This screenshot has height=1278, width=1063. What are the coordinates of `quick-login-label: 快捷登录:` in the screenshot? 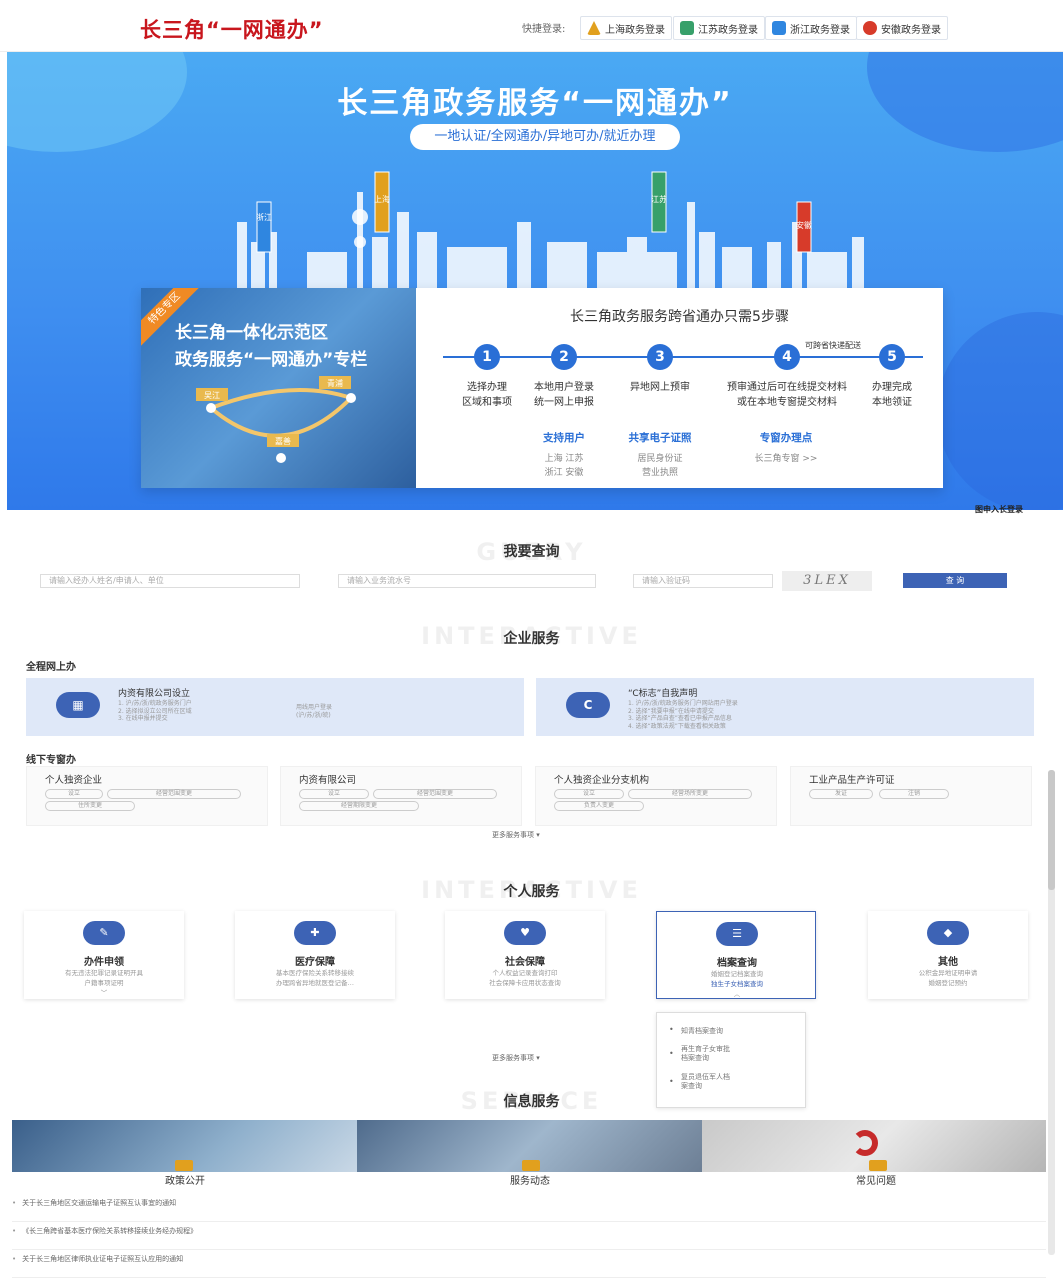 It's located at (544, 29).